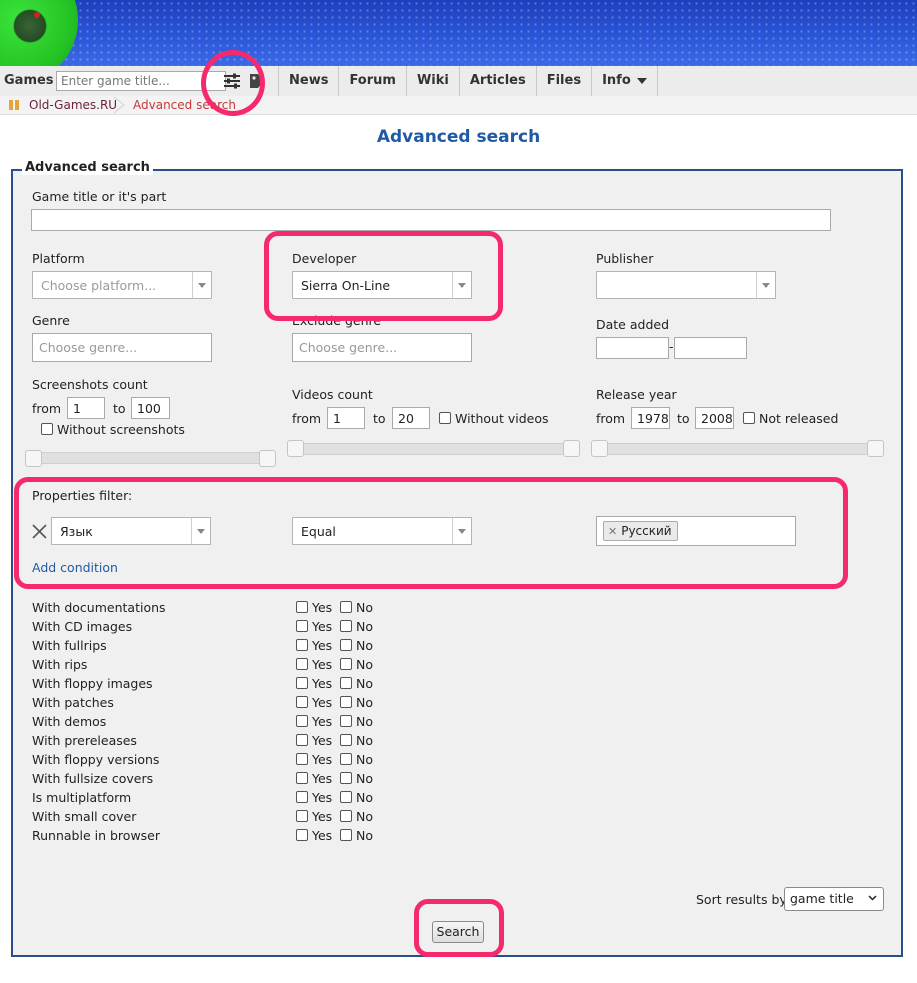  Describe the element at coordinates (497, 81) in the screenshot. I see `menu-articles: Articles` at that location.